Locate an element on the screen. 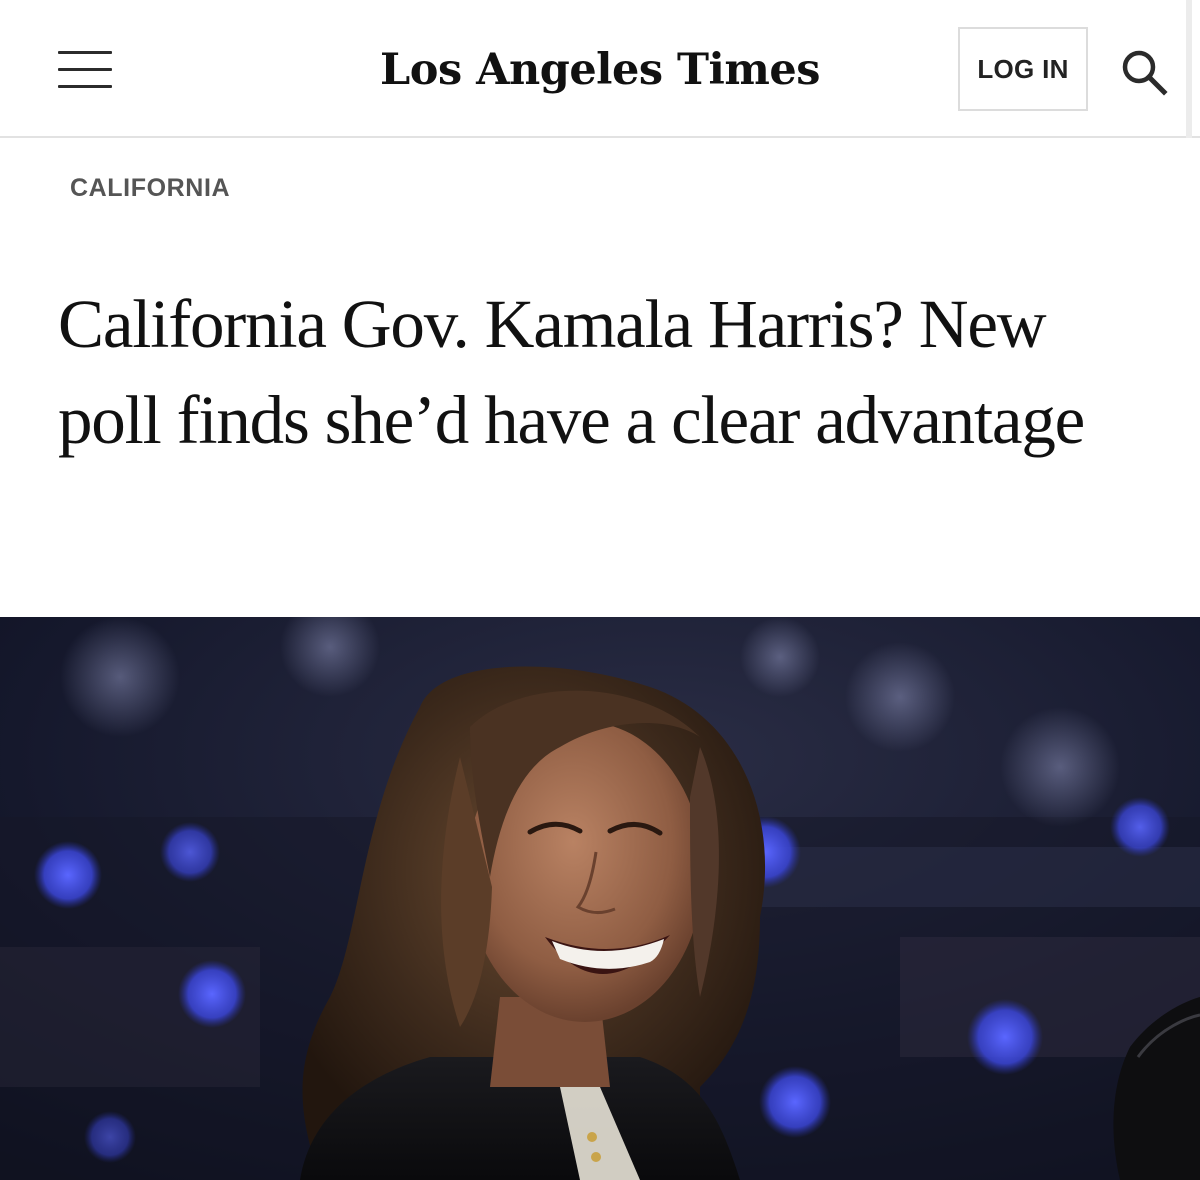  scrollbar is located at coordinates (1189, 69).